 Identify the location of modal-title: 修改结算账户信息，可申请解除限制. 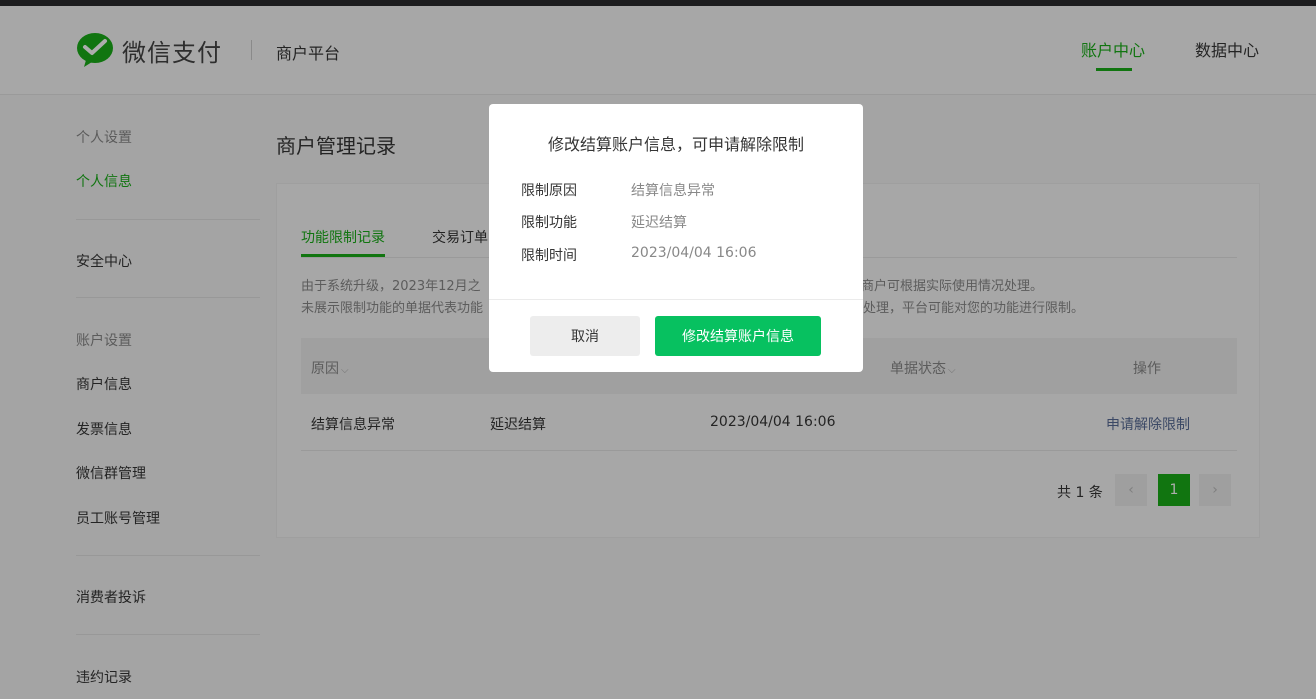
(675, 144).